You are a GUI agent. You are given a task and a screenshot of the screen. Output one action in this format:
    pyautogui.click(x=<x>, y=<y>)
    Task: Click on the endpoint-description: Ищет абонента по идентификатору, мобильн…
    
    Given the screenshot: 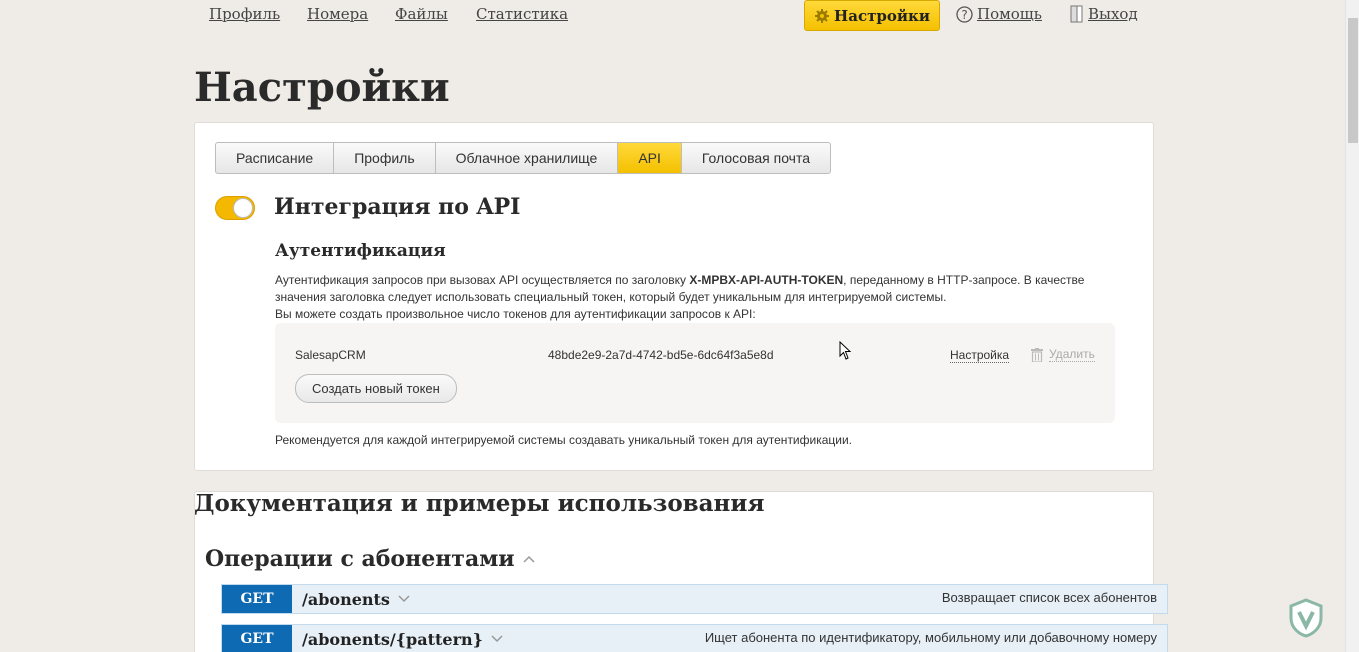 What is the action you would take?
    pyautogui.click(x=930, y=637)
    